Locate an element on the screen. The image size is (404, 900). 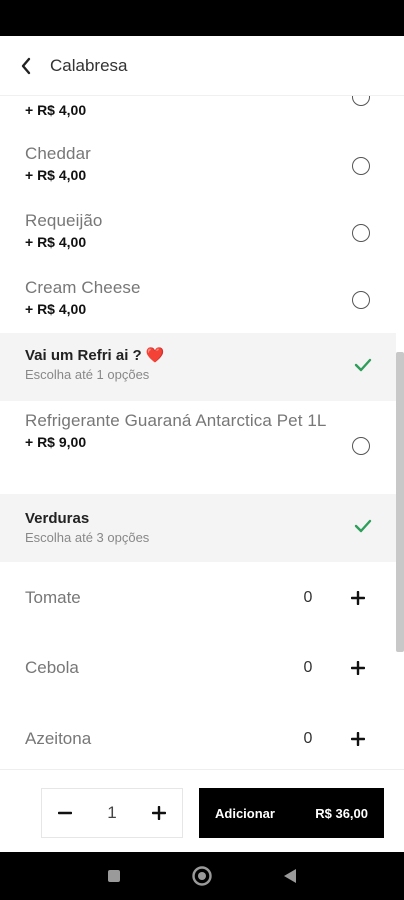
bottom-action-bar: 1 Adicionar R$ 36,00 is located at coordinates (202, 810).